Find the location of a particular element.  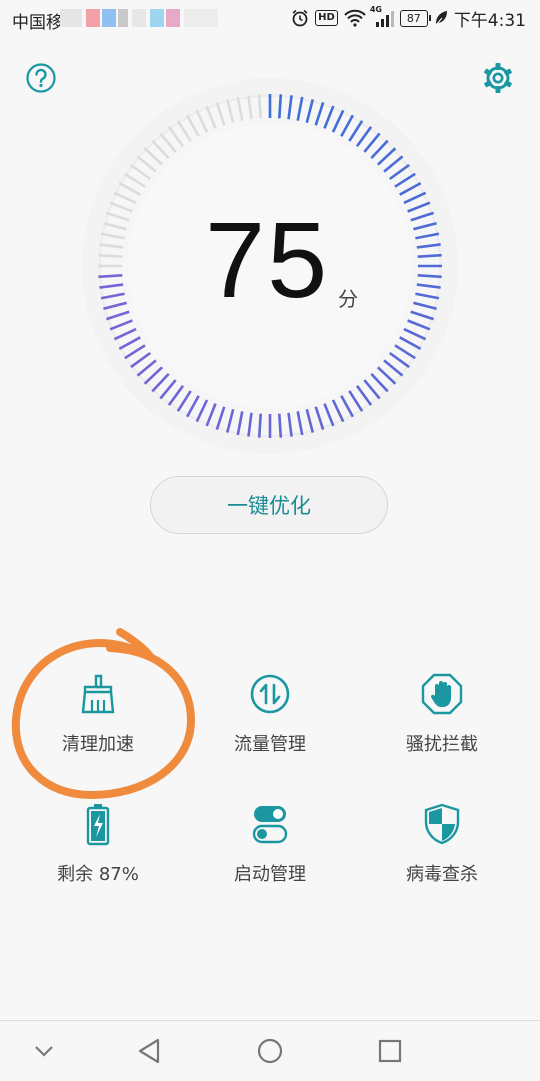

one-key-optimize-button: 一键优化 is located at coordinates (269, 505).